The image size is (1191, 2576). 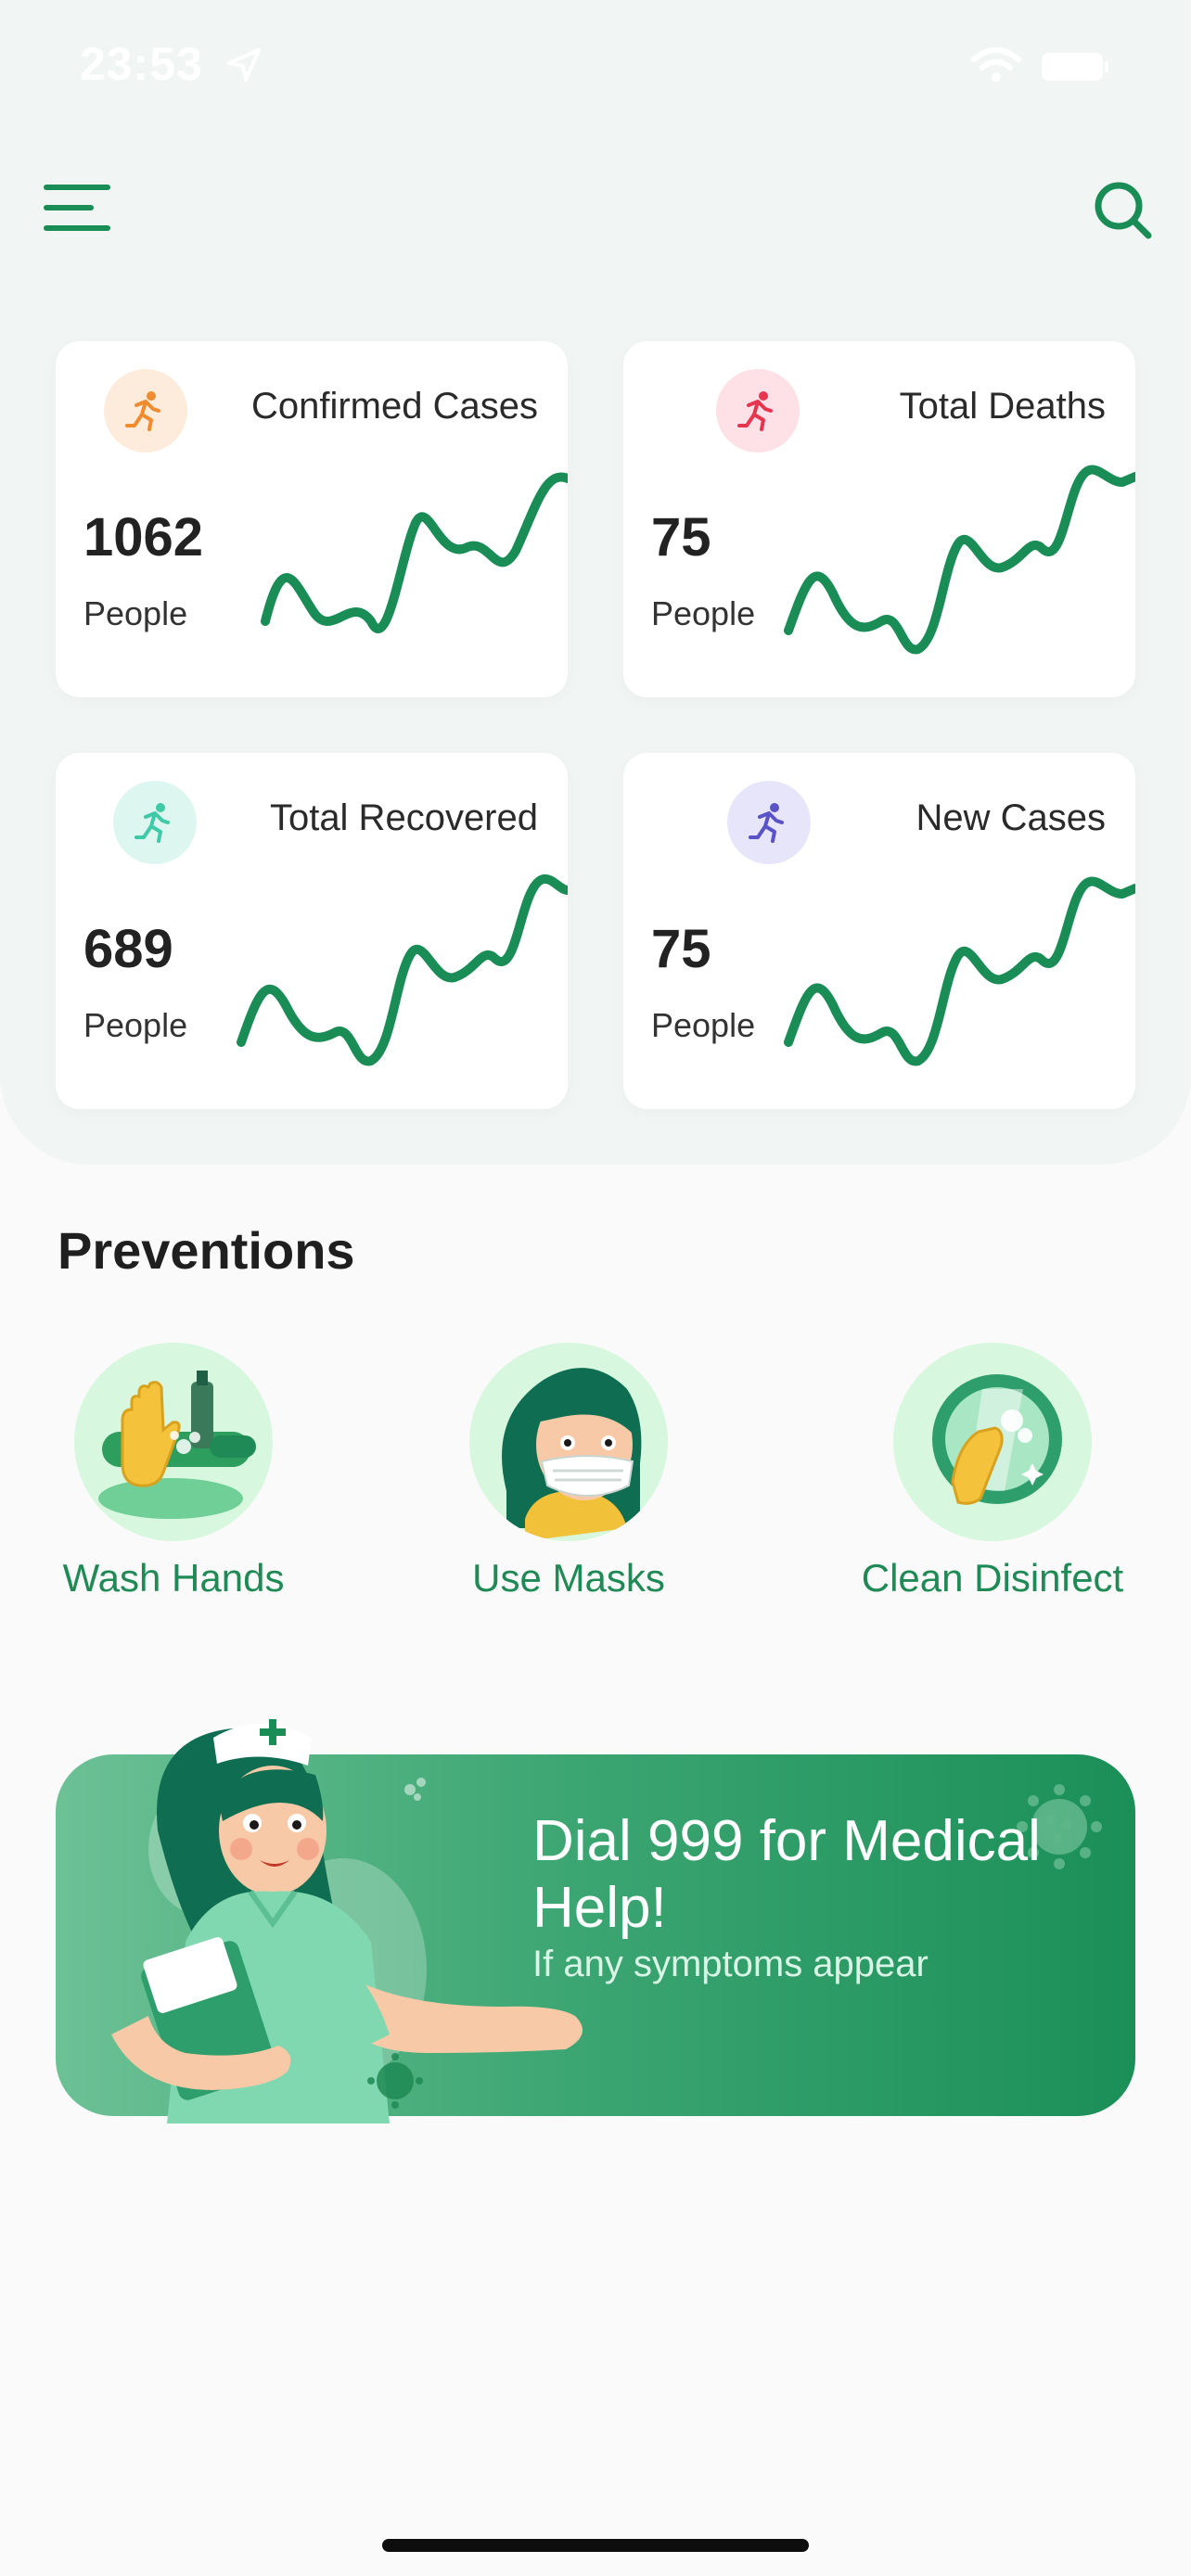 I want to click on prevention-wash-hands: Wash Hands, so click(x=173, y=1471).